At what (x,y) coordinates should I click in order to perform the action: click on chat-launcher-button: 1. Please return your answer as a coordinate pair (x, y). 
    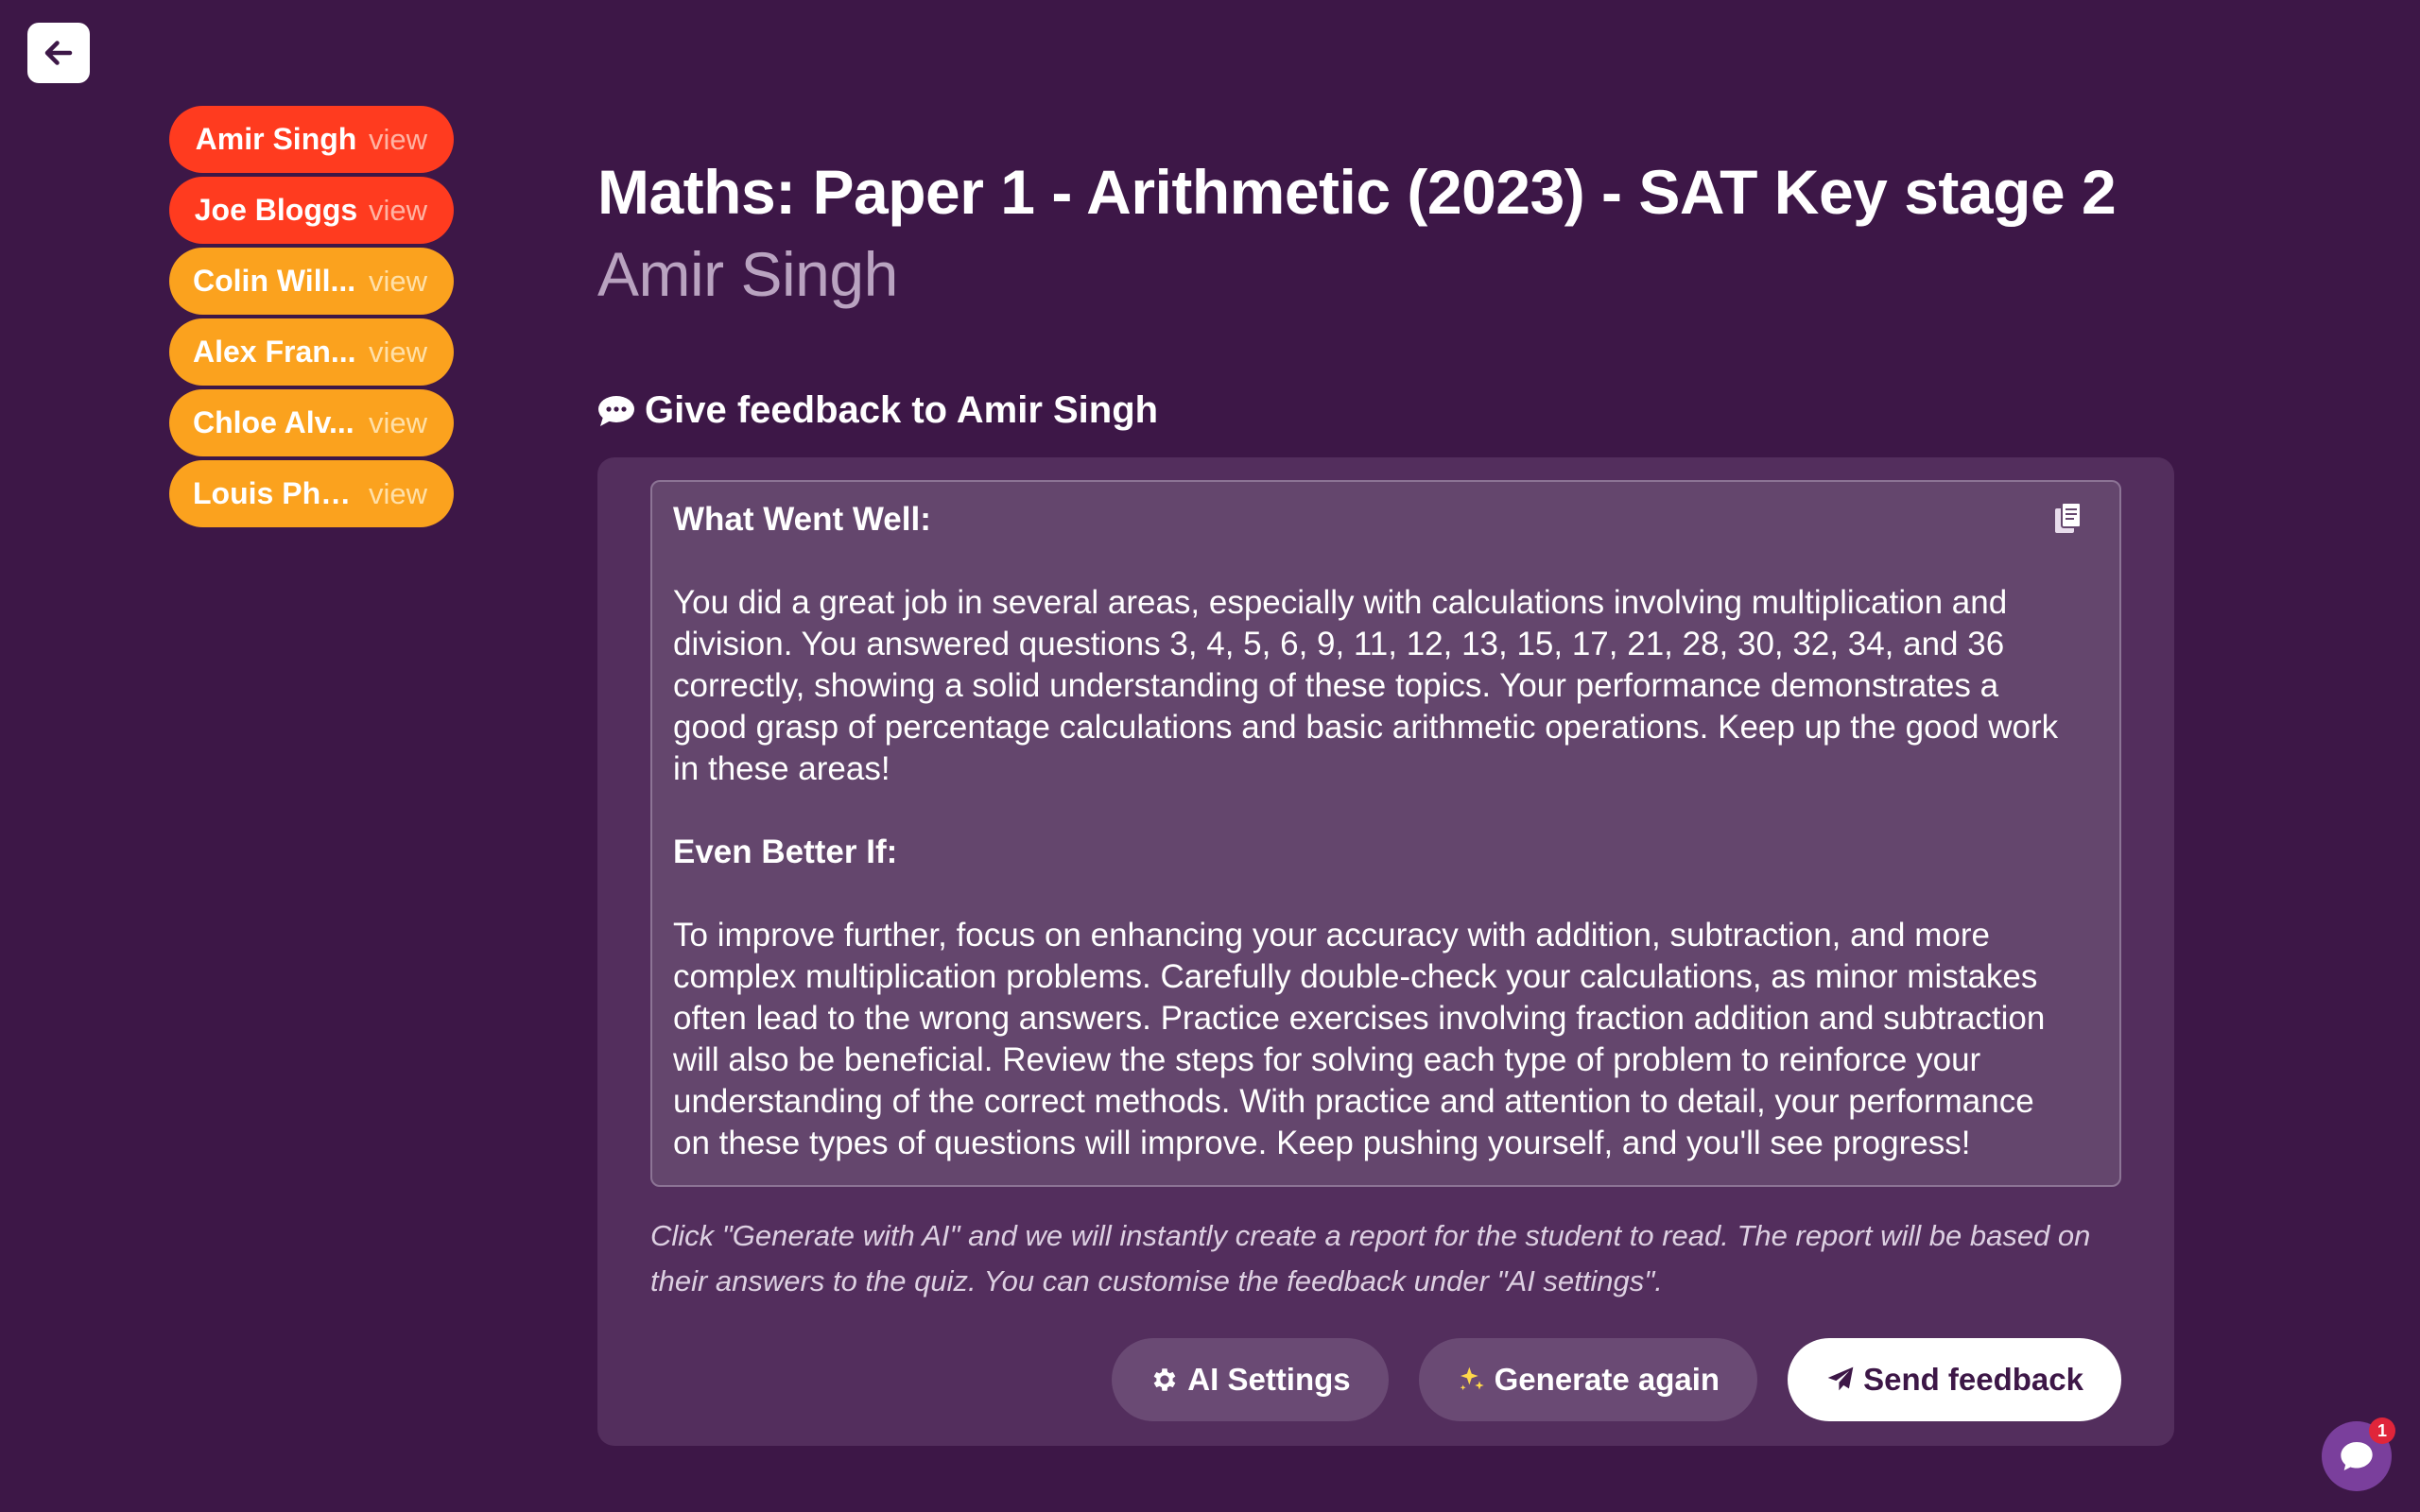
    Looking at the image, I should click on (2359, 1454).